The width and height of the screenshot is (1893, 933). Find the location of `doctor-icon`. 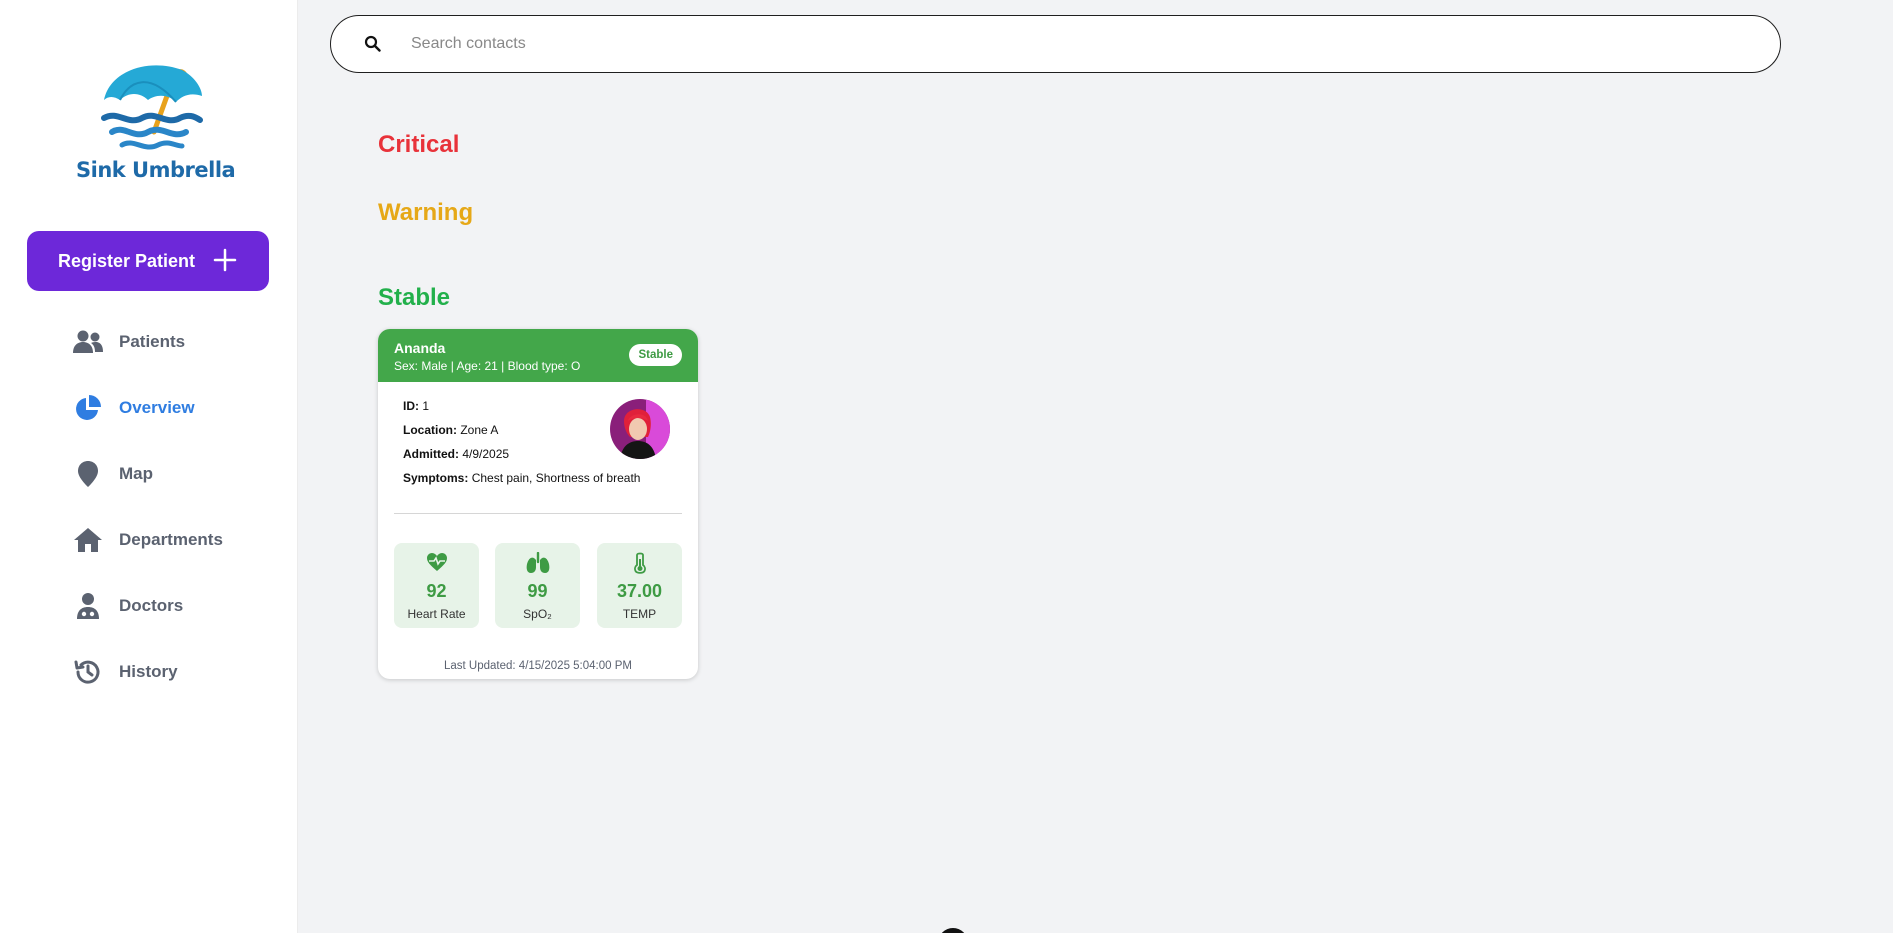

doctor-icon is located at coordinates (88, 606).